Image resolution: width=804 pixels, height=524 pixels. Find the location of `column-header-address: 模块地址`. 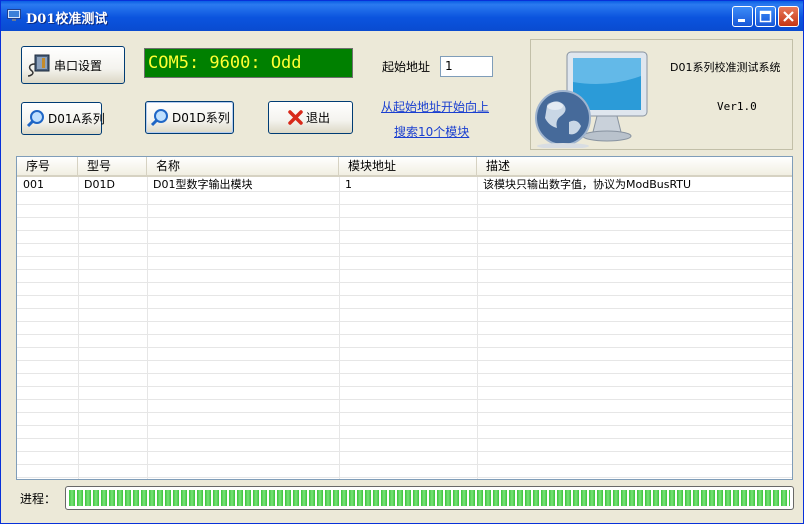

column-header-address: 模块地址 is located at coordinates (408, 166).